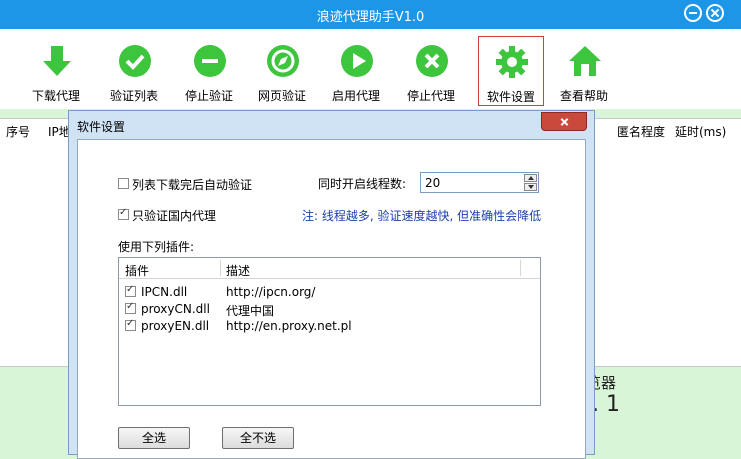 This screenshot has width=741, height=459. What do you see at coordinates (479, 182) in the screenshot?
I see `thread-count-spinner: 20` at bounding box center [479, 182].